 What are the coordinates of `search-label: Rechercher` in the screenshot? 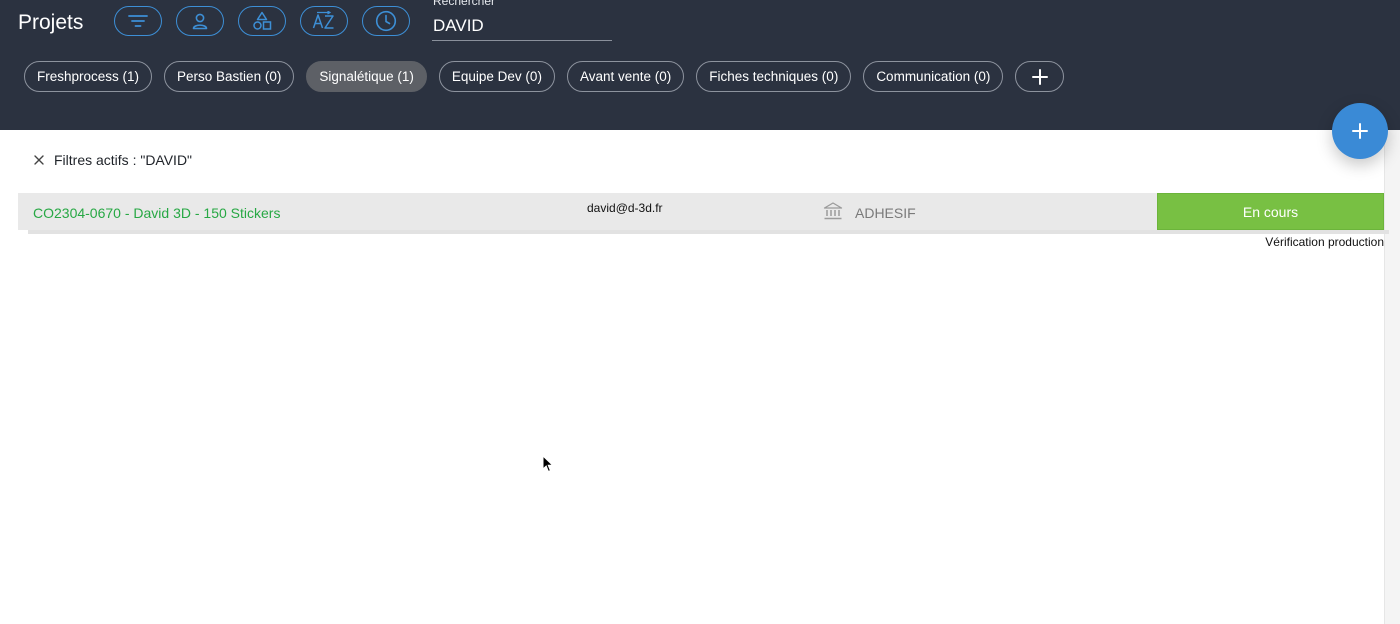 It's located at (464, 4).